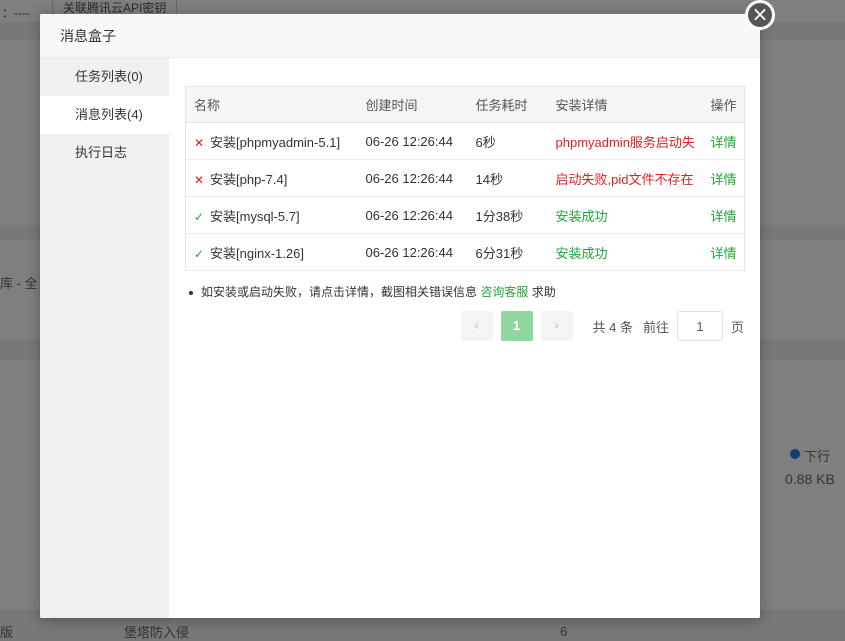  What do you see at coordinates (543, 292) in the screenshot?
I see `help-tip-suffix: 求助` at bounding box center [543, 292].